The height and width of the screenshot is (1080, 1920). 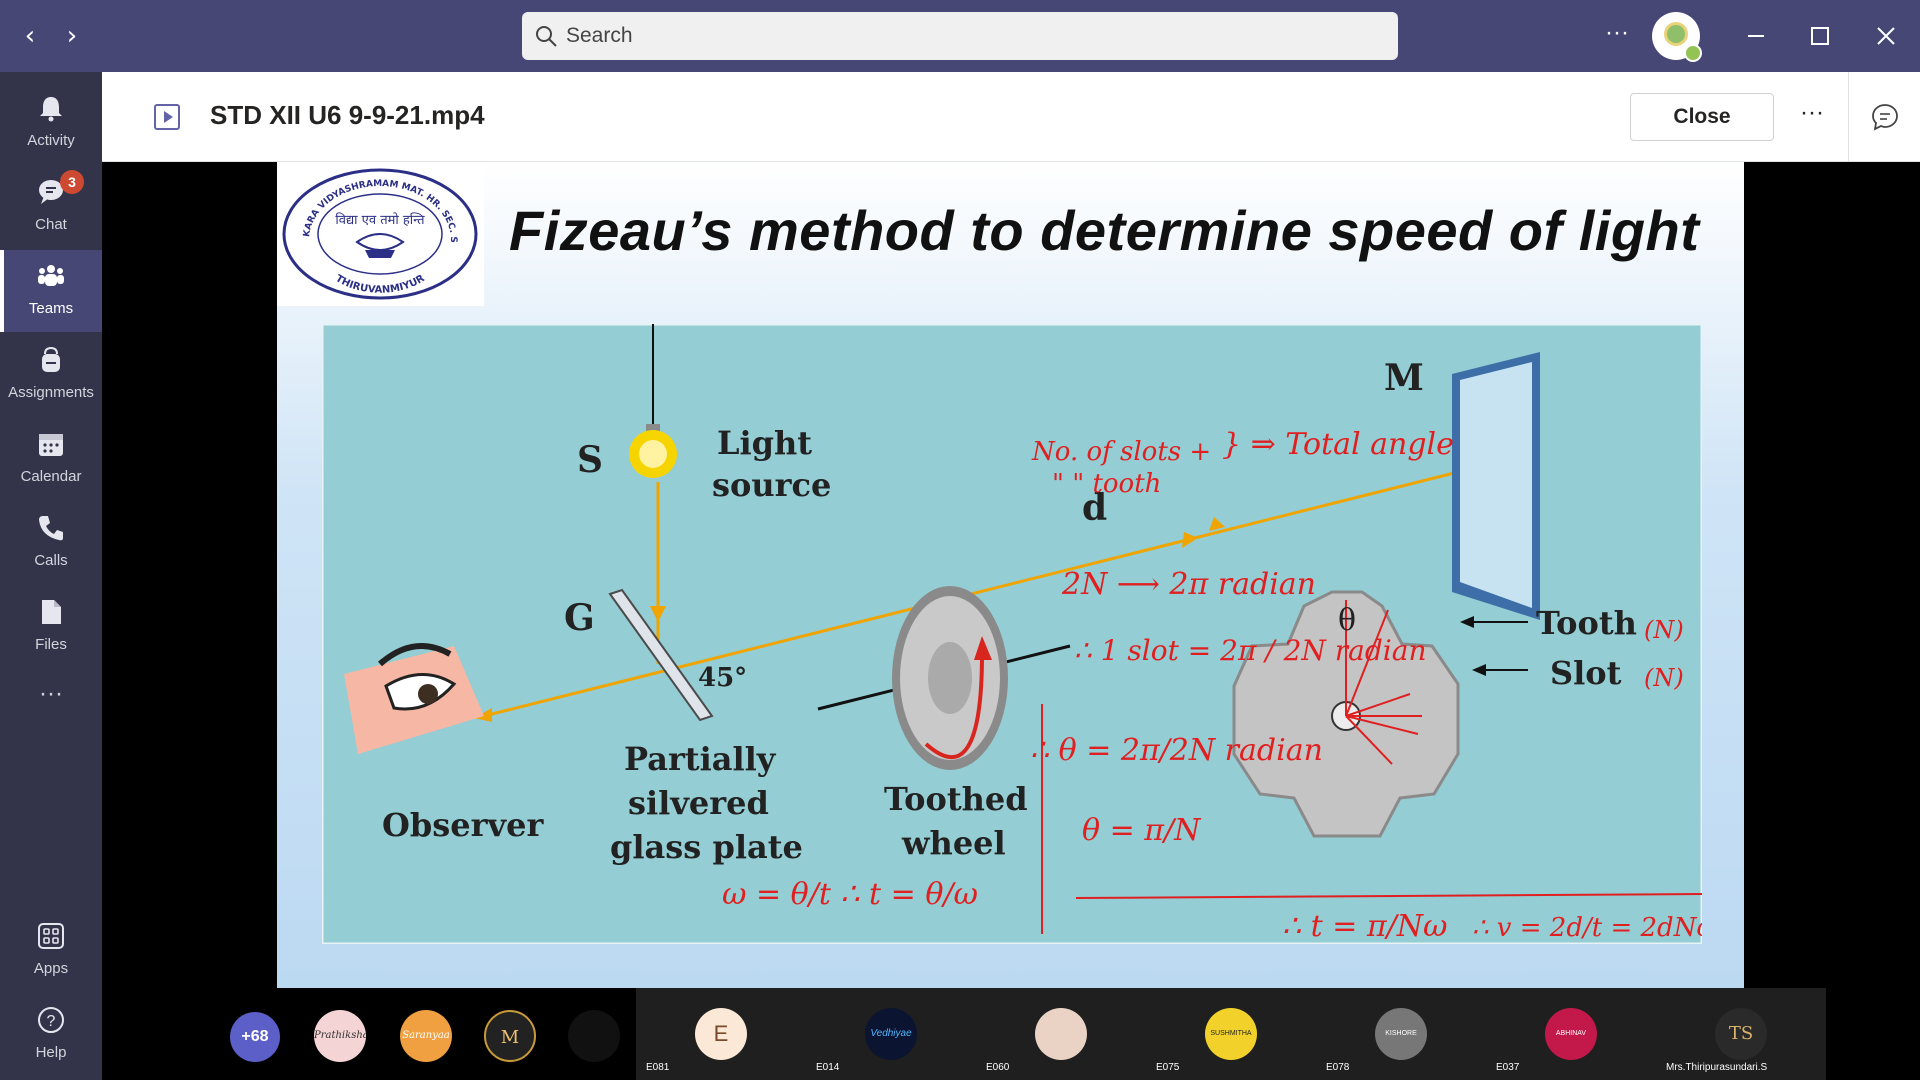 What do you see at coordinates (1664, 630) in the screenshot?
I see `annotation-n-tooth: (N)` at bounding box center [1664, 630].